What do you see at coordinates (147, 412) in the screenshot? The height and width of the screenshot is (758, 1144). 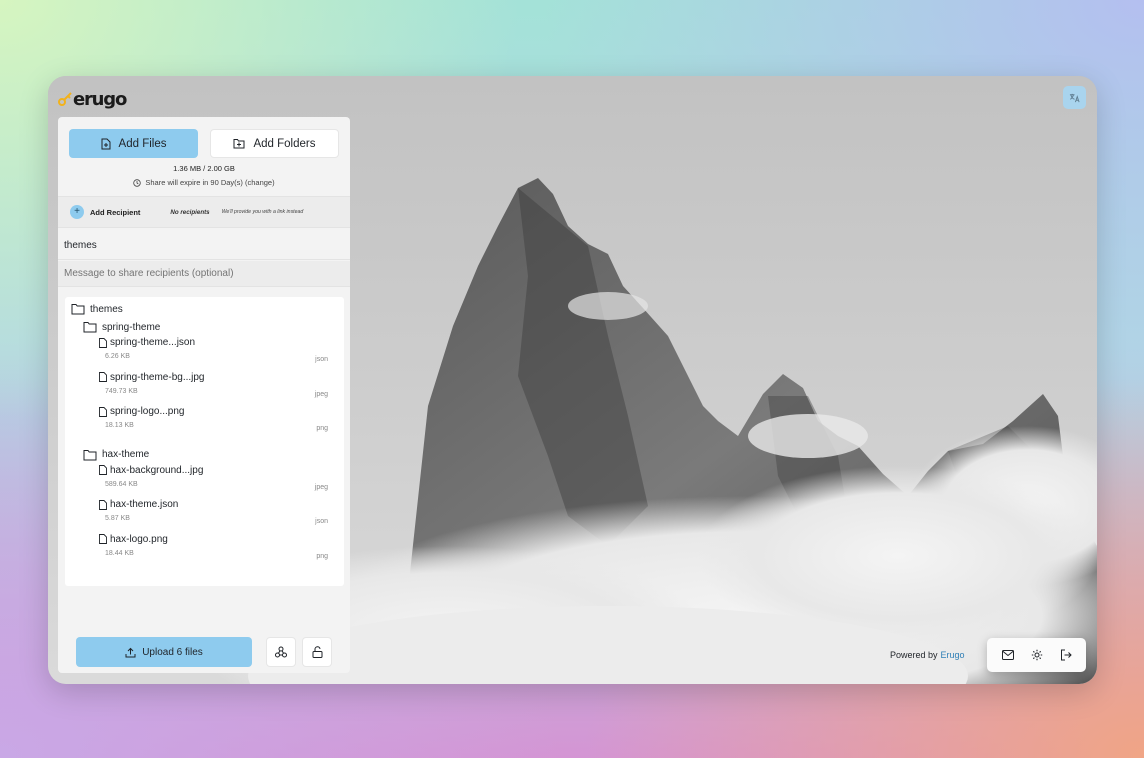 I see `file-name: spring-logo...png` at bounding box center [147, 412].